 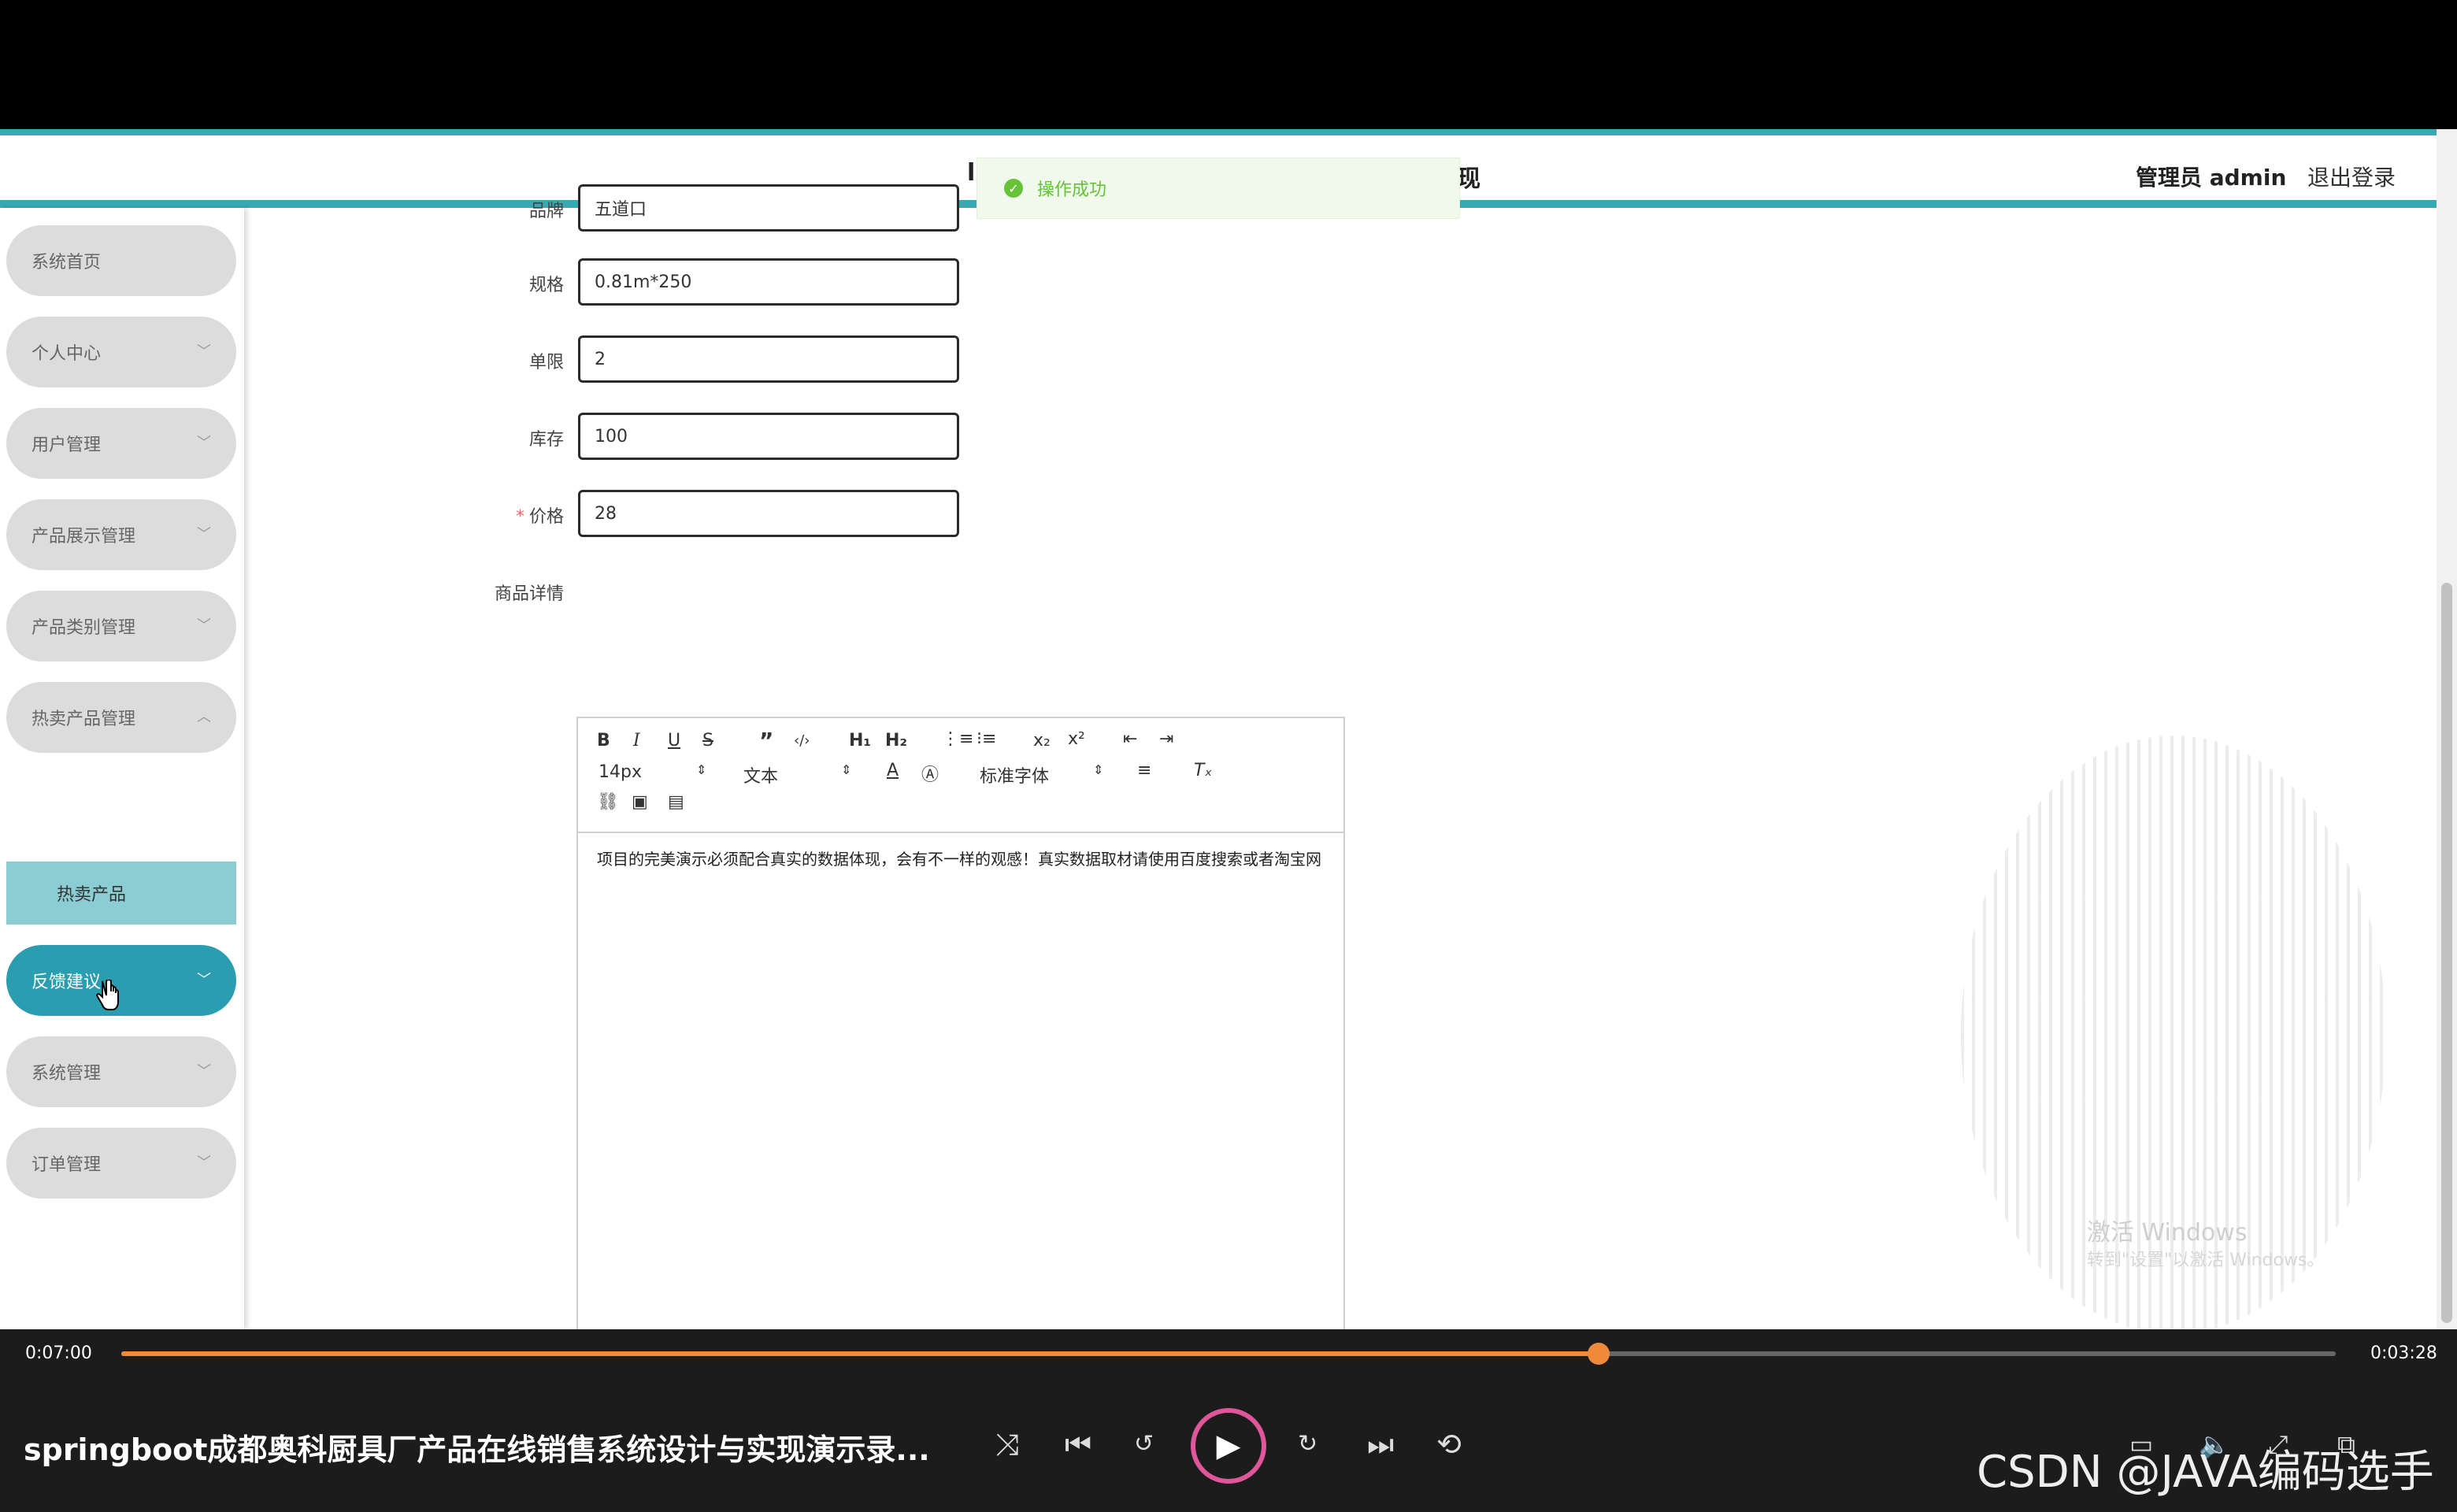 I want to click on sidebar-item-feedback: 反馈建议 ﹀, so click(x=121, y=980).